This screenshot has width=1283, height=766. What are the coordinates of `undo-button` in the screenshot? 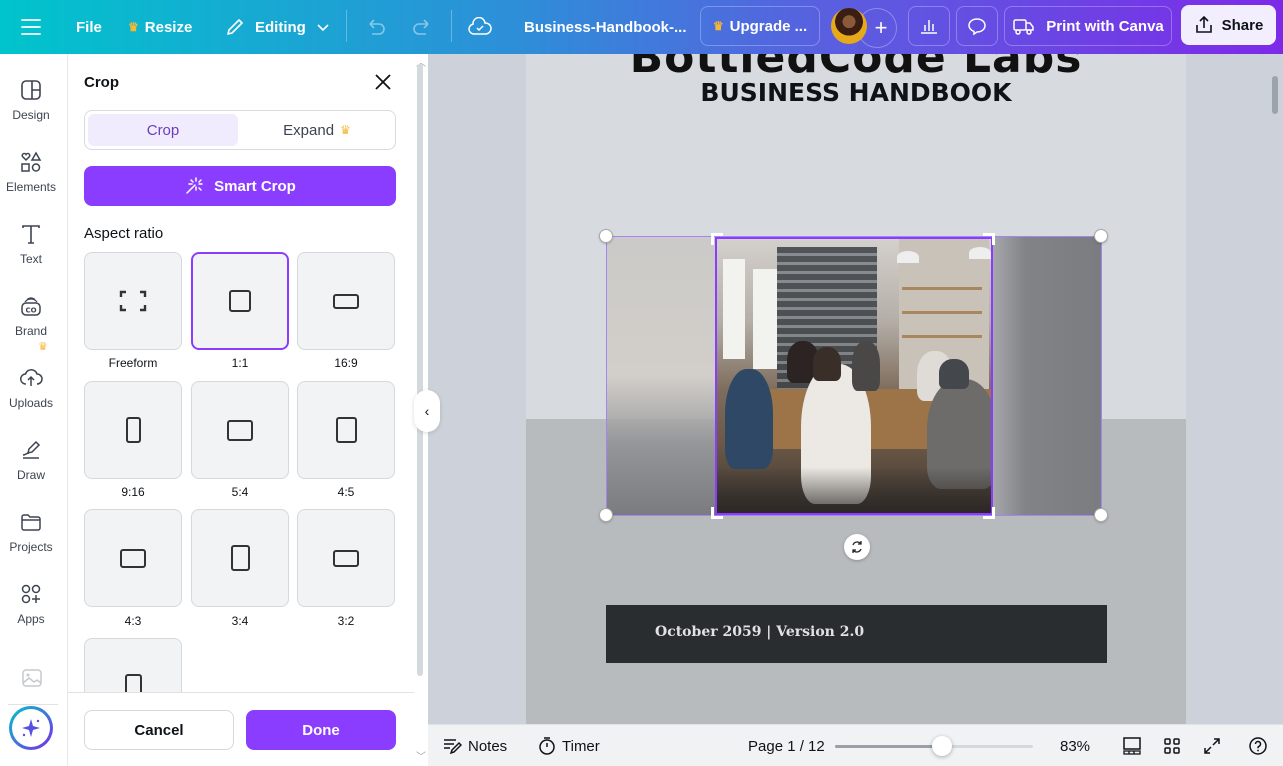 It's located at (376, 27).